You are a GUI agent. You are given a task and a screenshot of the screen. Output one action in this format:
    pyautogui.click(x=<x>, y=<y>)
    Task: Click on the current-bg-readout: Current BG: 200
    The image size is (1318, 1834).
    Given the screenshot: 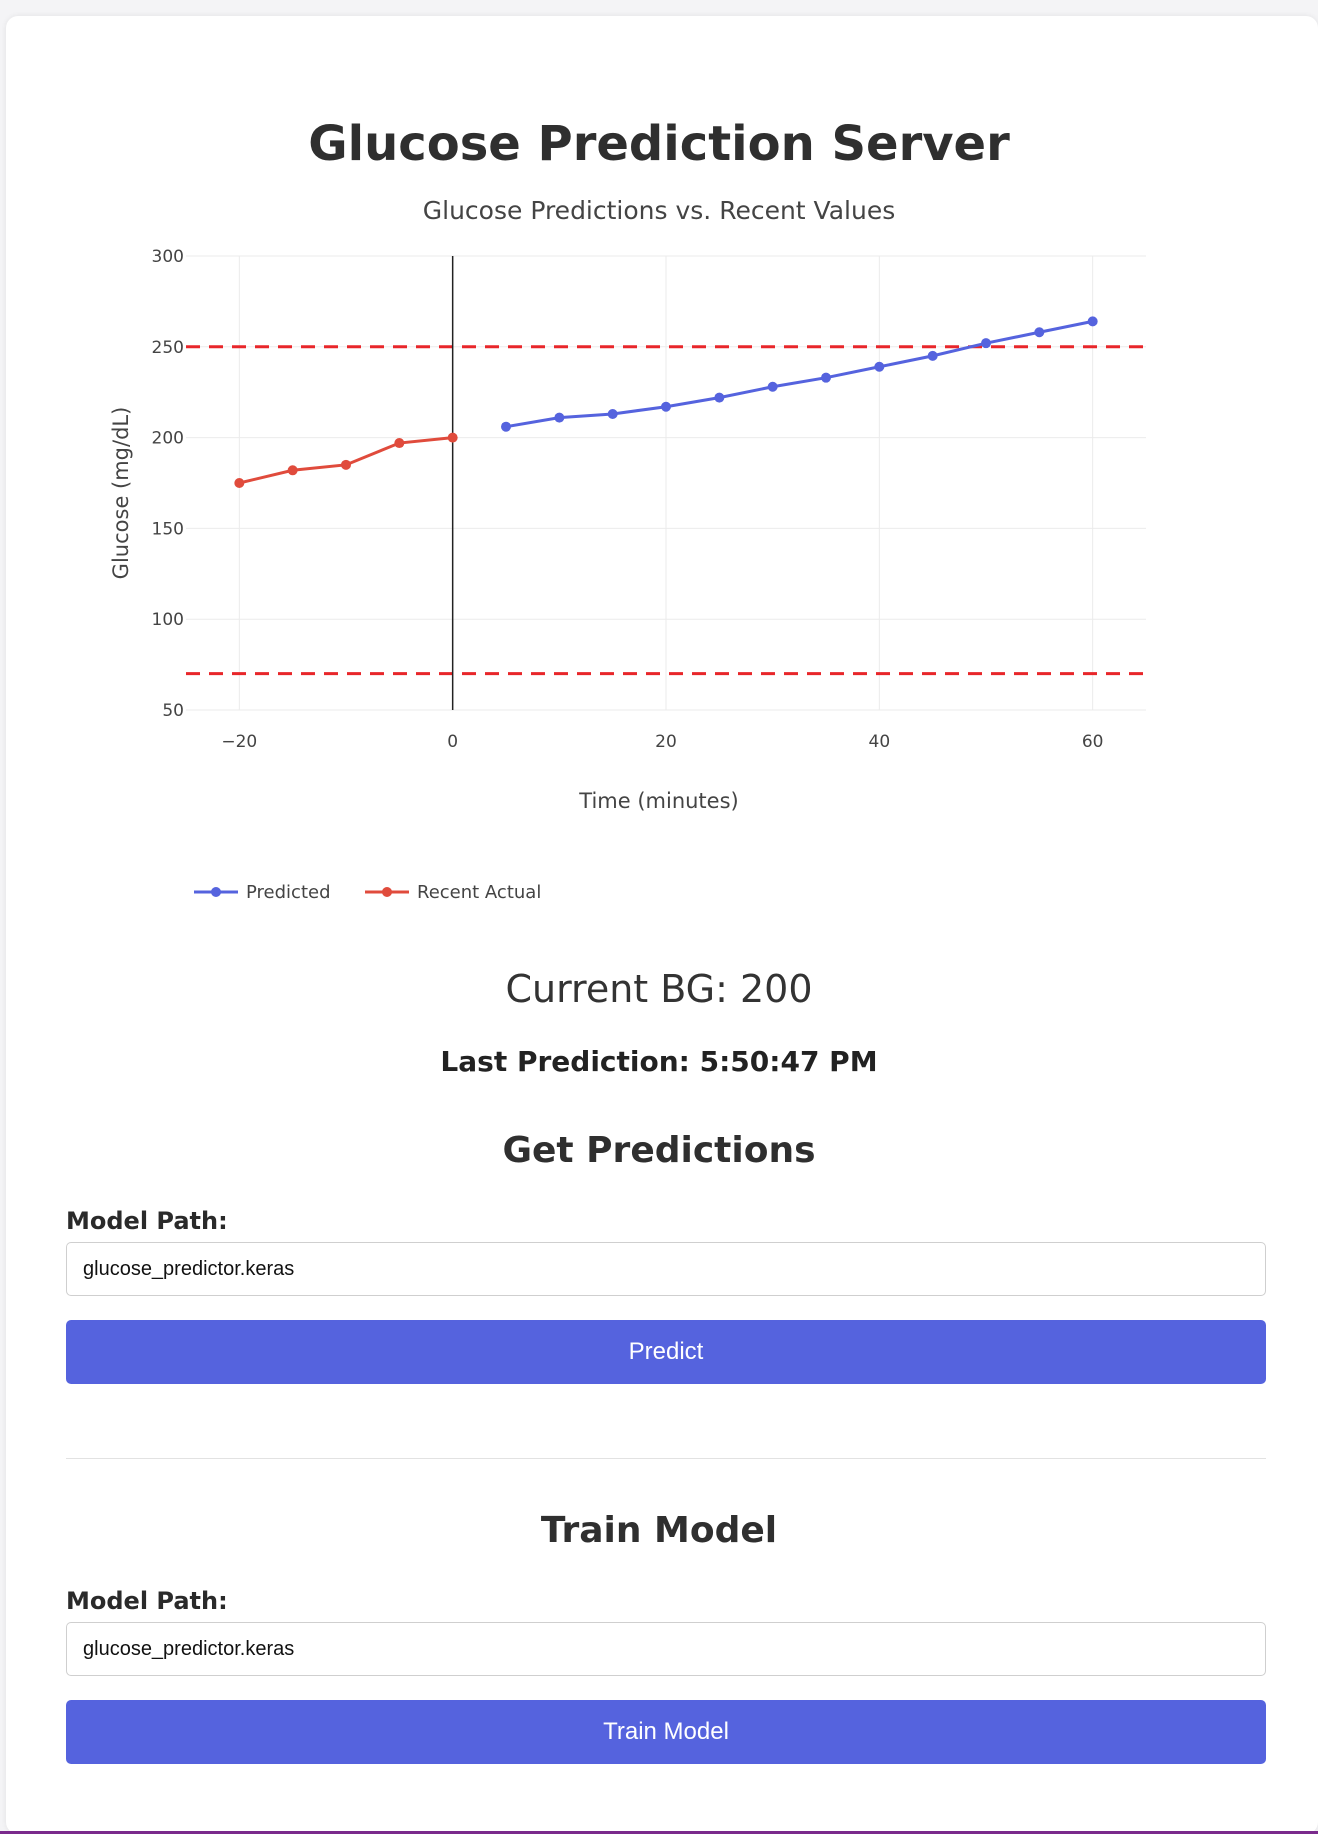 What is the action you would take?
    pyautogui.click(x=659, y=989)
    